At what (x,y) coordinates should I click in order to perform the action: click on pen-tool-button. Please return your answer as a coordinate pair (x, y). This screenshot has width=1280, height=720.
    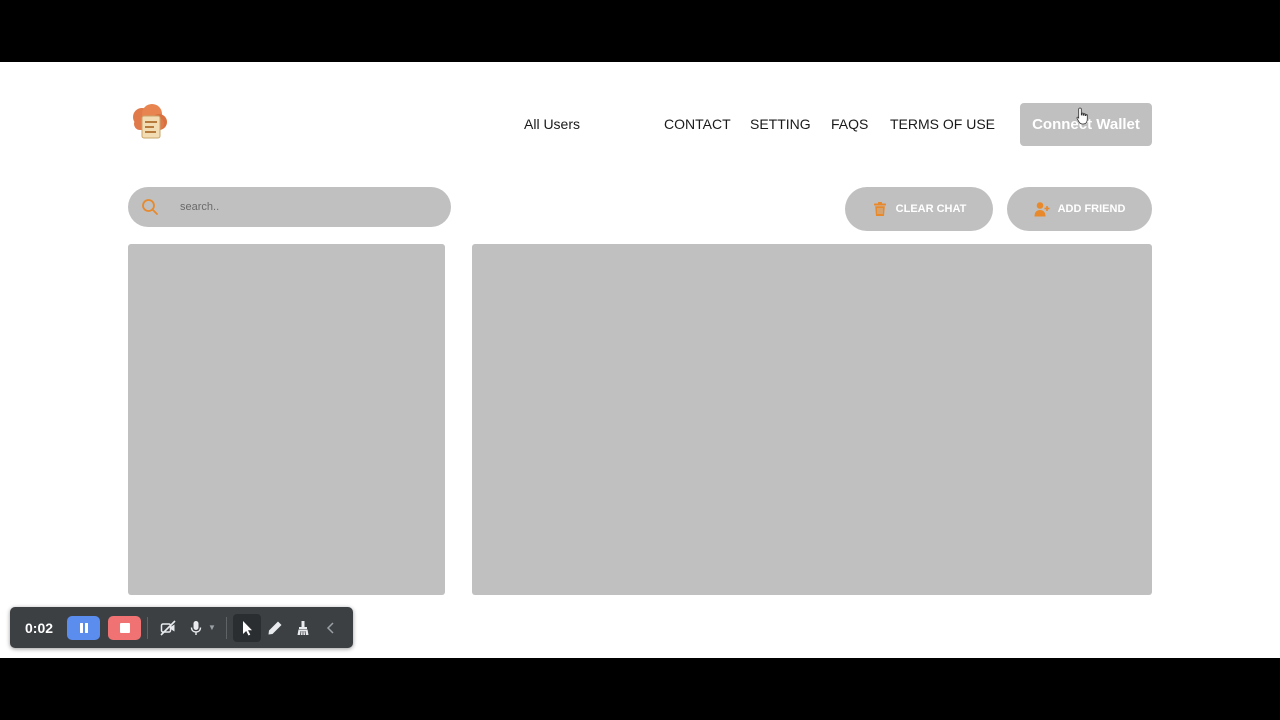
    Looking at the image, I should click on (275, 628).